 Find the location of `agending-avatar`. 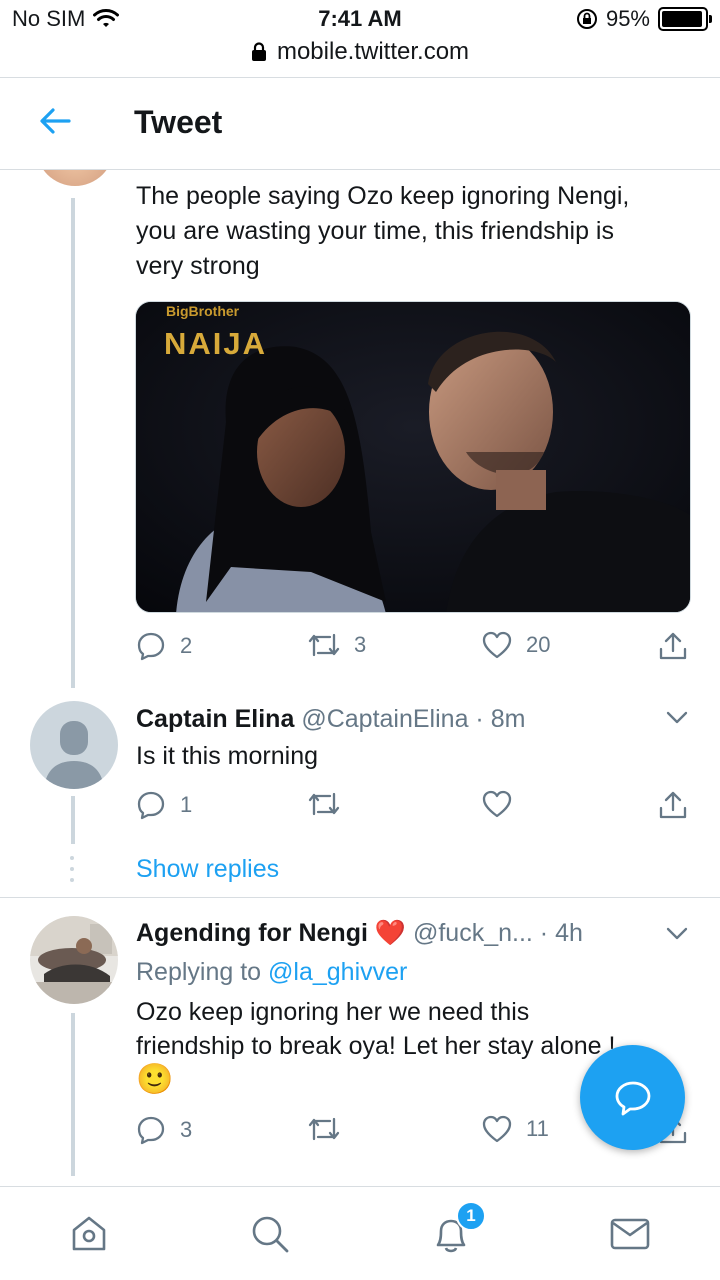

agending-avatar is located at coordinates (74, 960).